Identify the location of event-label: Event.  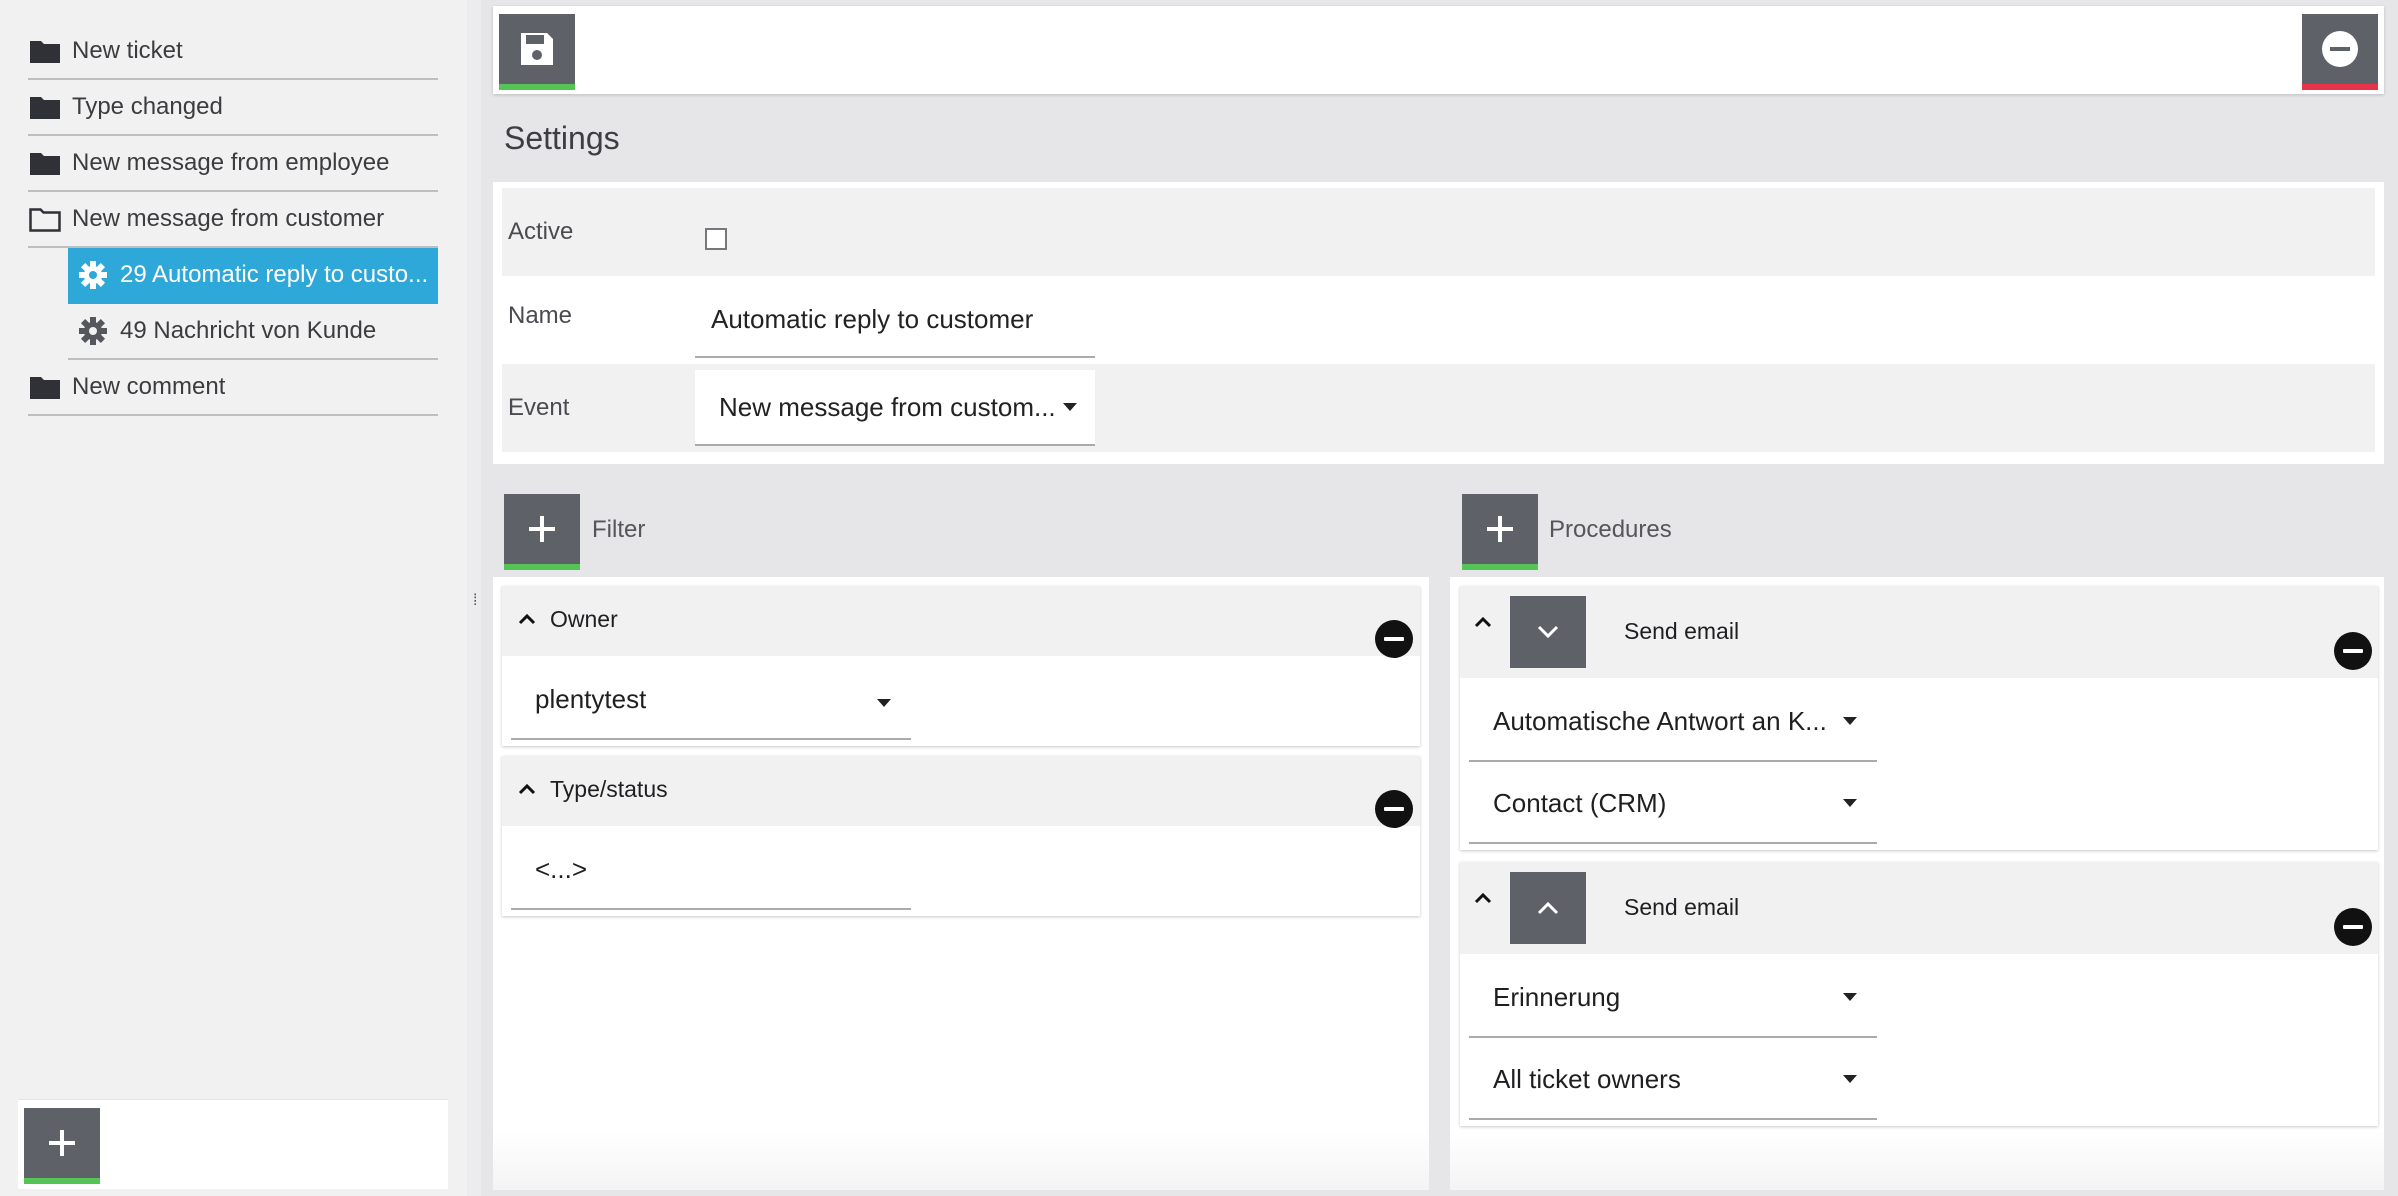
(539, 407).